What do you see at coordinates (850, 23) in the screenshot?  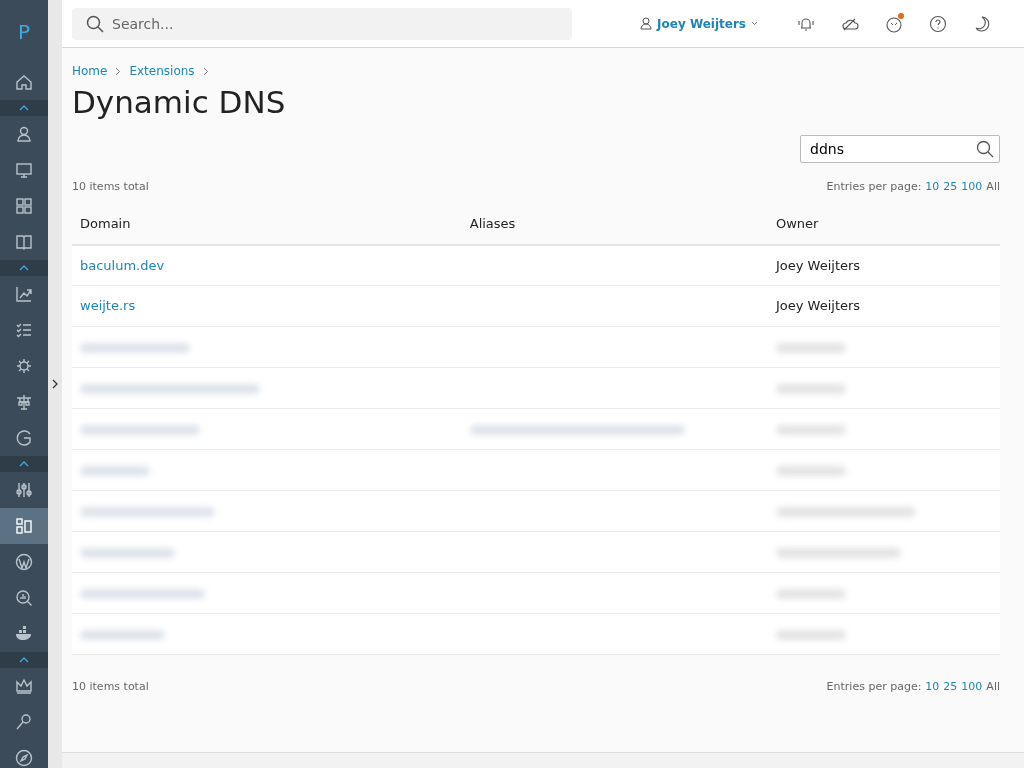 I see `cloud-off-icon` at bounding box center [850, 23].